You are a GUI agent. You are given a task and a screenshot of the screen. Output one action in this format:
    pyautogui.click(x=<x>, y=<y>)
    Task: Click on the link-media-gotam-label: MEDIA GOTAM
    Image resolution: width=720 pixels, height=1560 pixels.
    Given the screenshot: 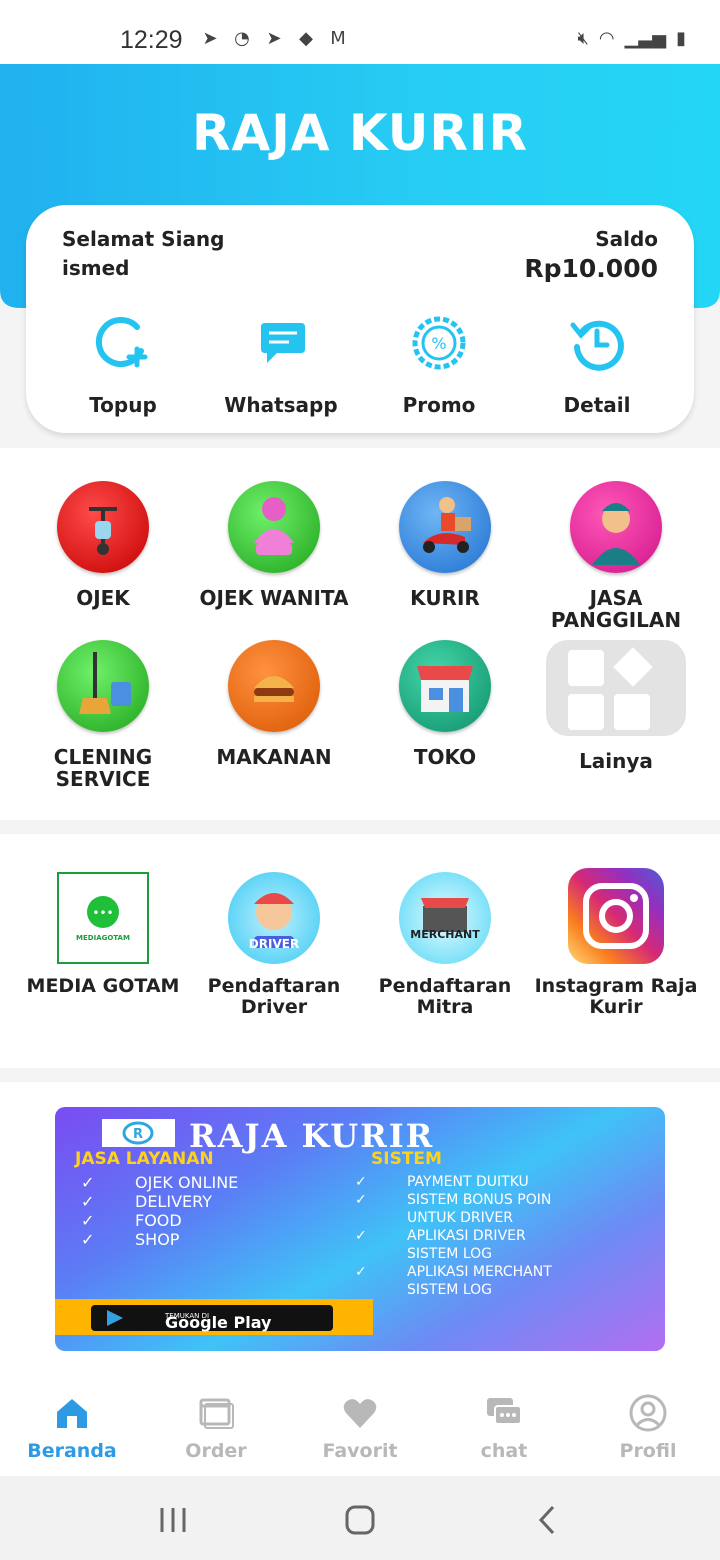 What is the action you would take?
    pyautogui.click(x=103, y=986)
    